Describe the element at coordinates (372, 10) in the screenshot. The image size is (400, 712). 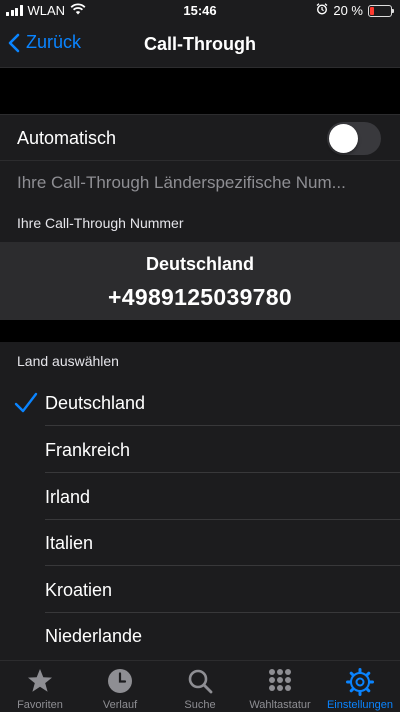
I see `battery-level` at that location.